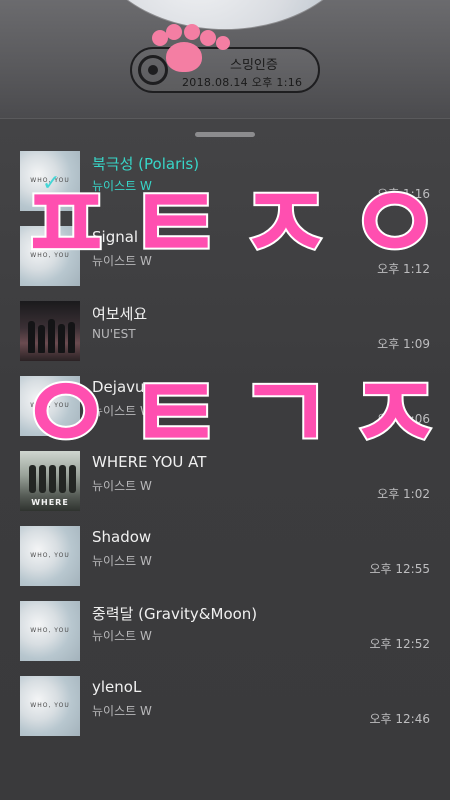  What do you see at coordinates (399, 569) in the screenshot?
I see `played-time: 오후 12:55` at bounding box center [399, 569].